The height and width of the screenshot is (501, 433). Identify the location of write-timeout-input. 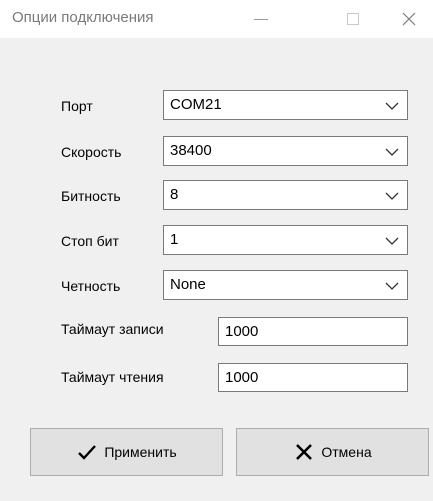
(313, 331).